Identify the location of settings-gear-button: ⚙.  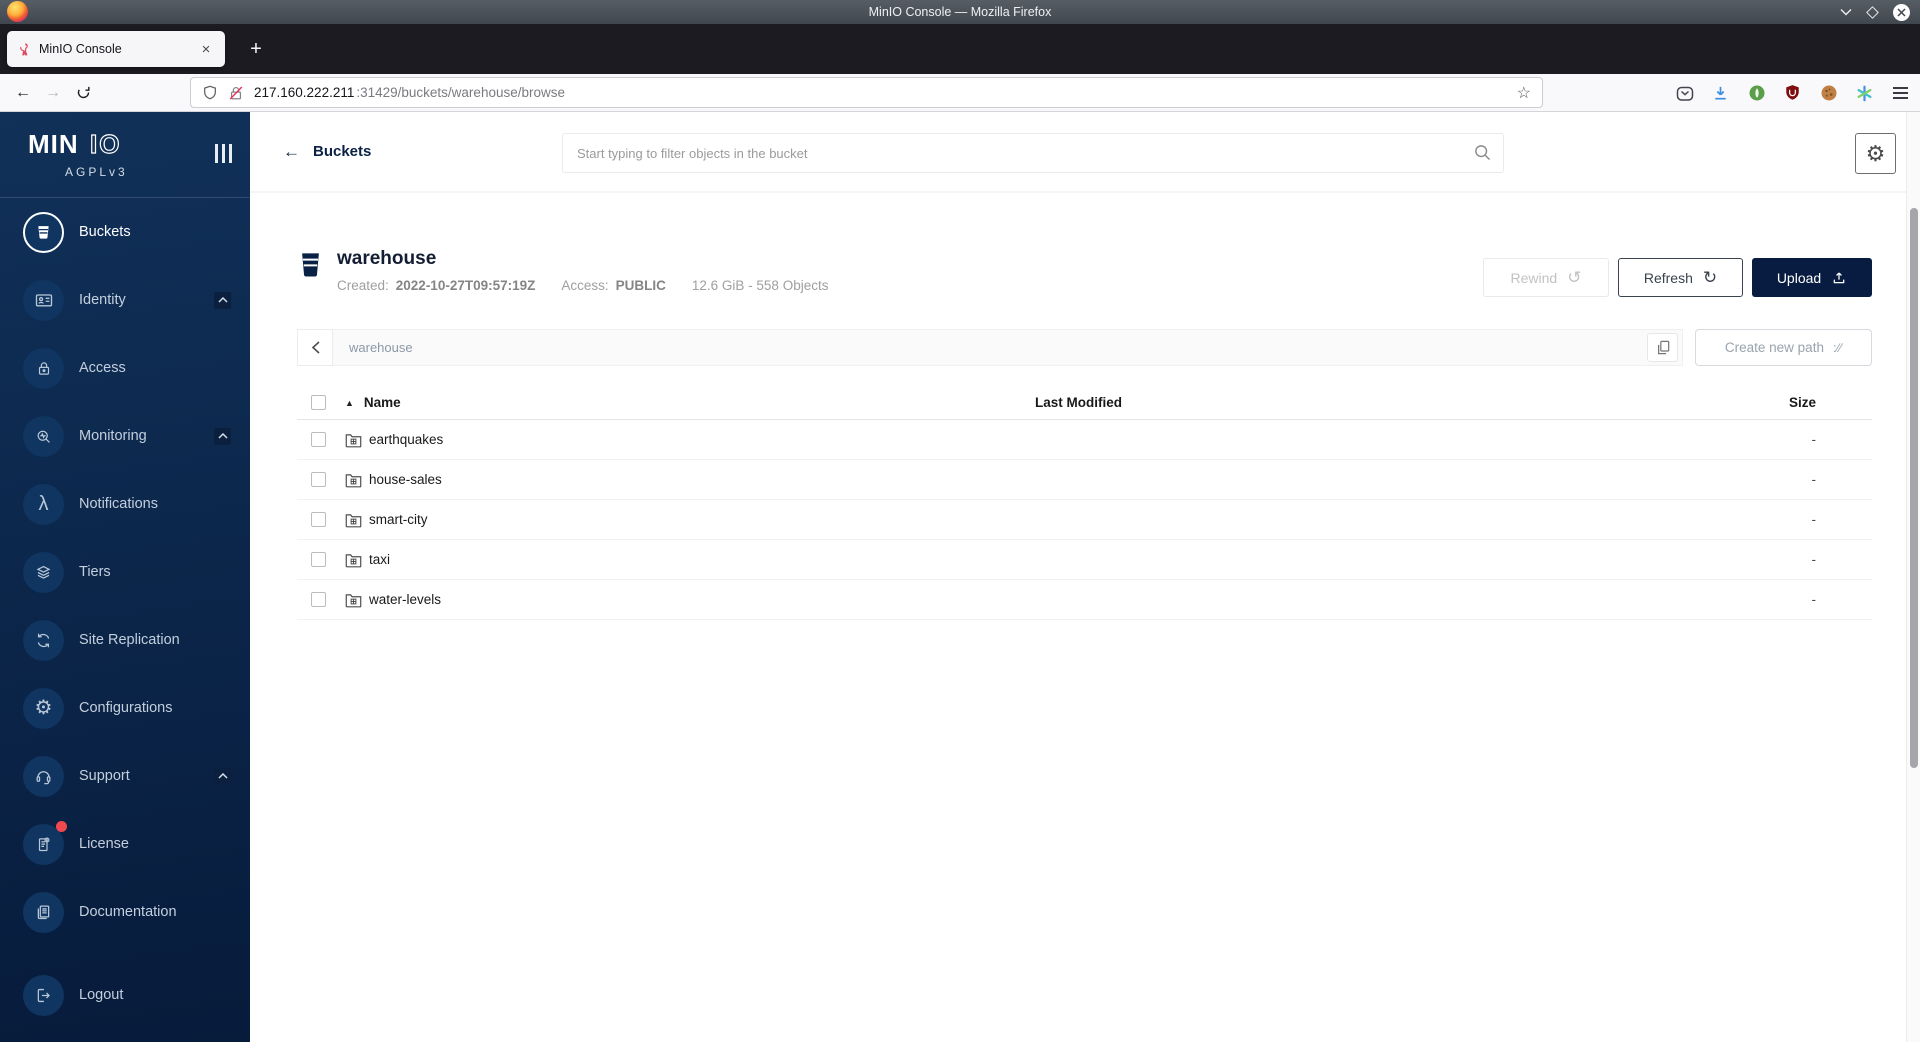
(1875, 153).